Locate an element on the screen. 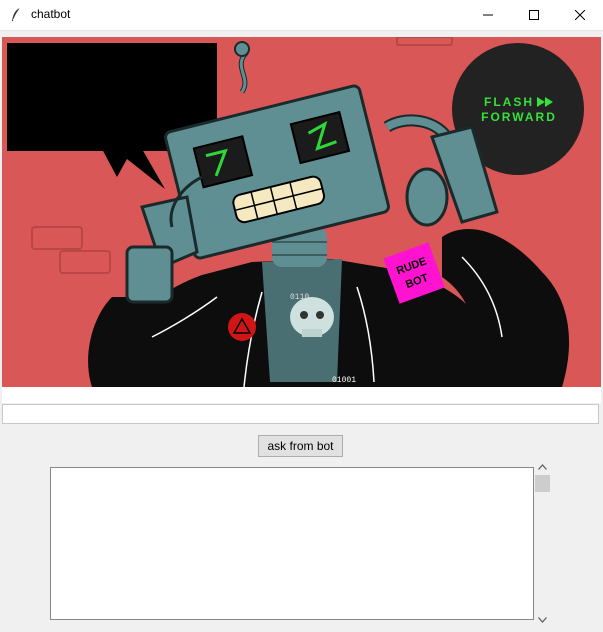 Image resolution: width=603 pixels, height=632 pixels. question-input is located at coordinates (300, 414).